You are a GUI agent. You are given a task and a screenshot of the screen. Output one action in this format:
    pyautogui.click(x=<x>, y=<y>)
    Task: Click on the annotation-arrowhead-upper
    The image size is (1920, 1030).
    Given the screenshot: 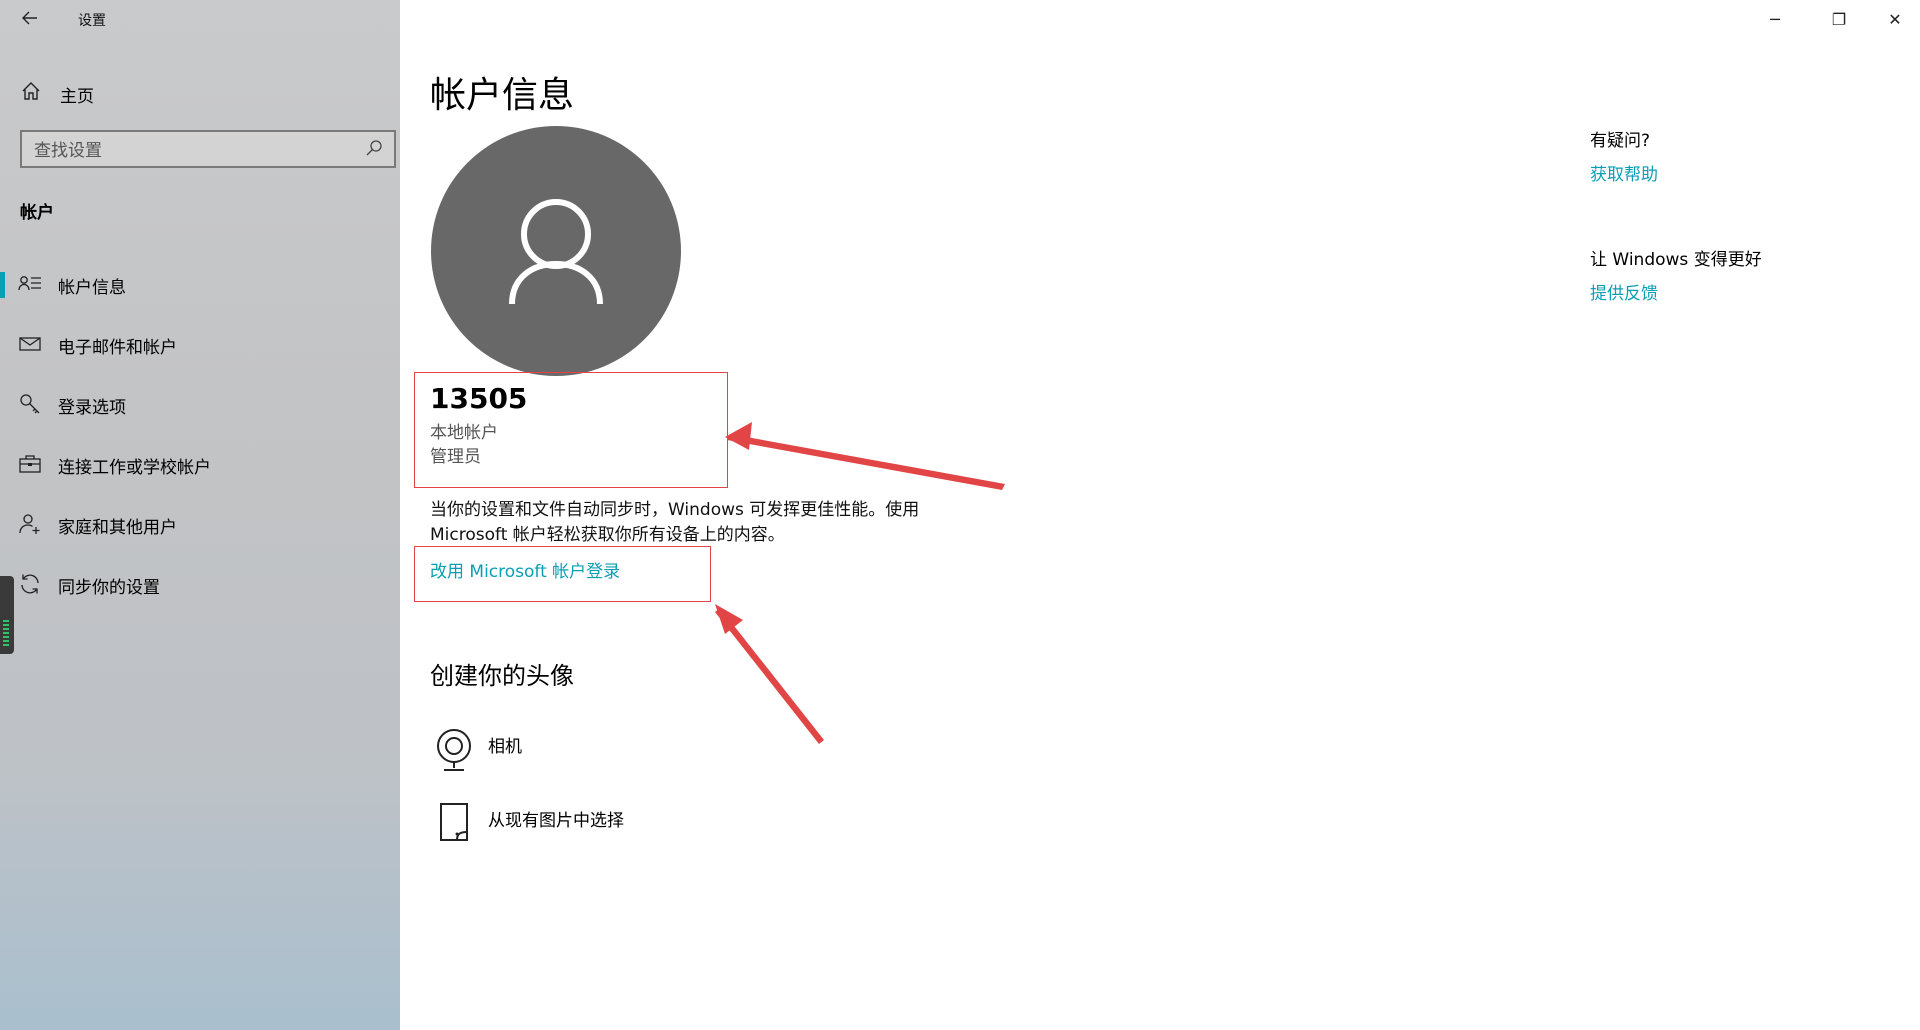 What is the action you would take?
    pyautogui.click(x=738, y=436)
    